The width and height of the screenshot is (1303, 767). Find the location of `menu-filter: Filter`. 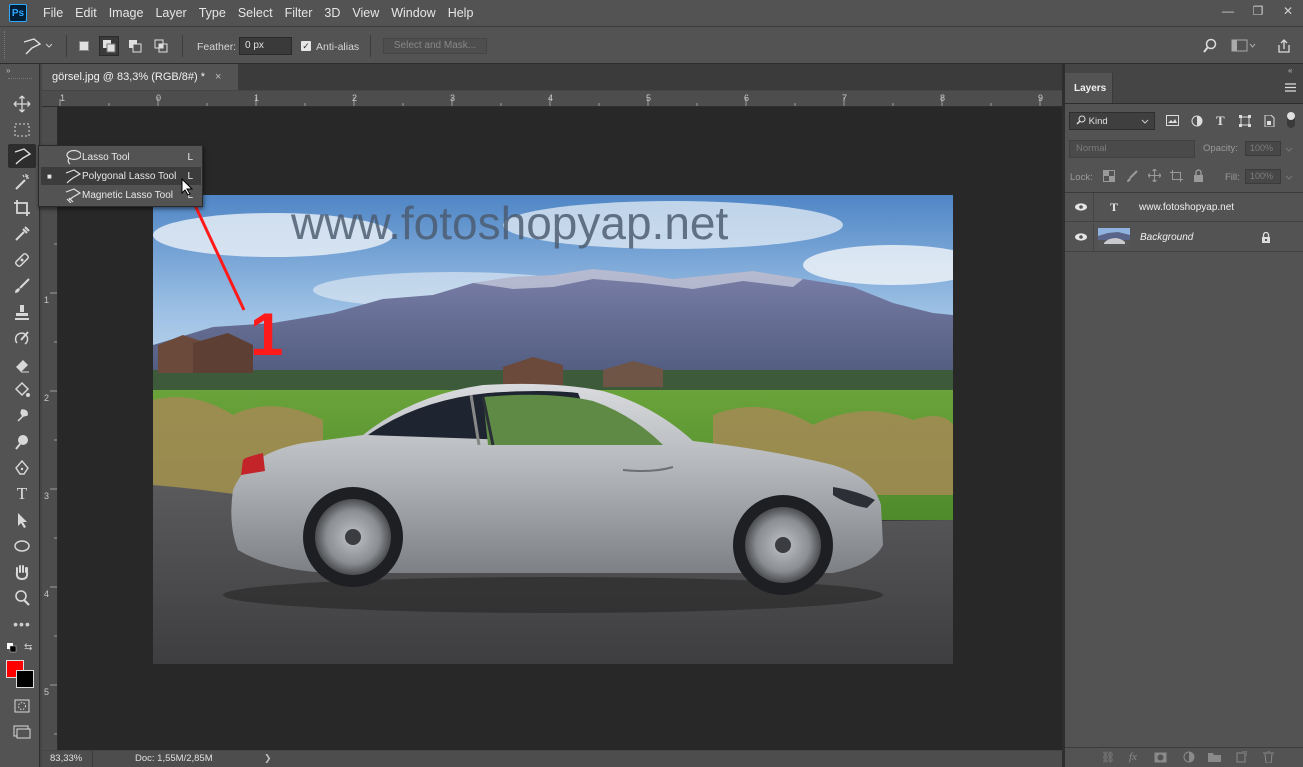

menu-filter: Filter is located at coordinates (299, 13).